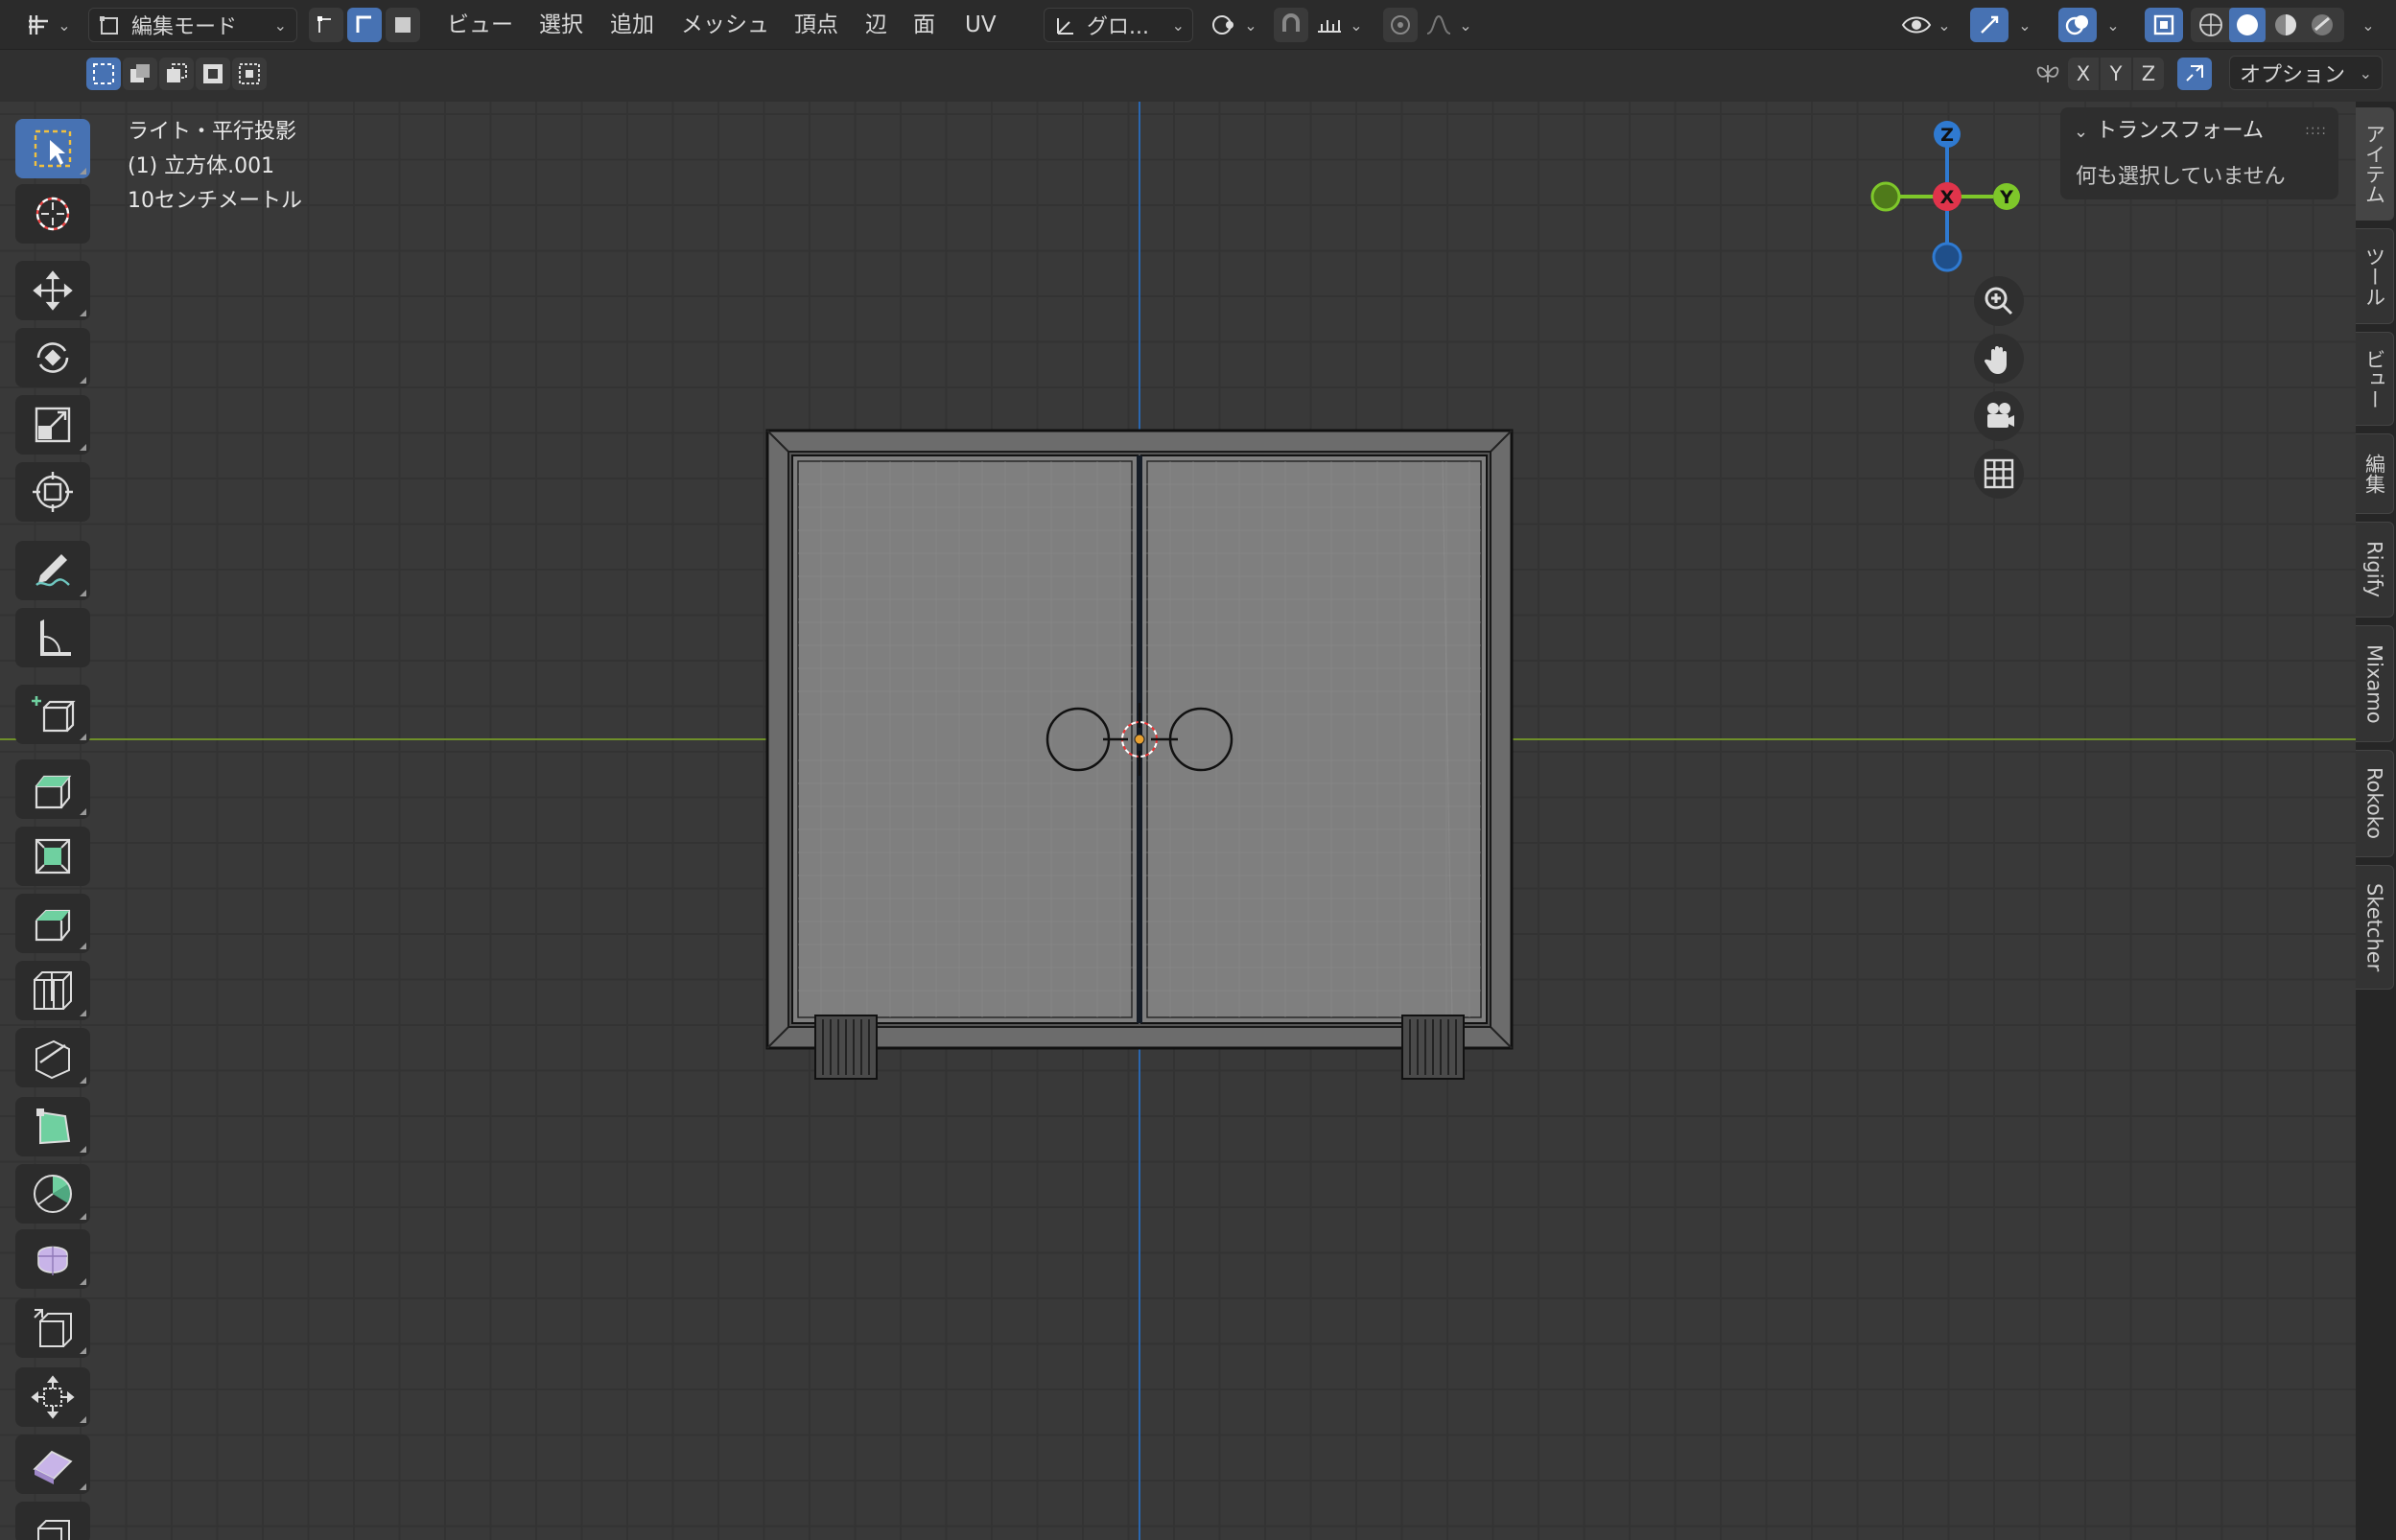  I want to click on tab-rokoko: Rokoko, so click(2375, 803).